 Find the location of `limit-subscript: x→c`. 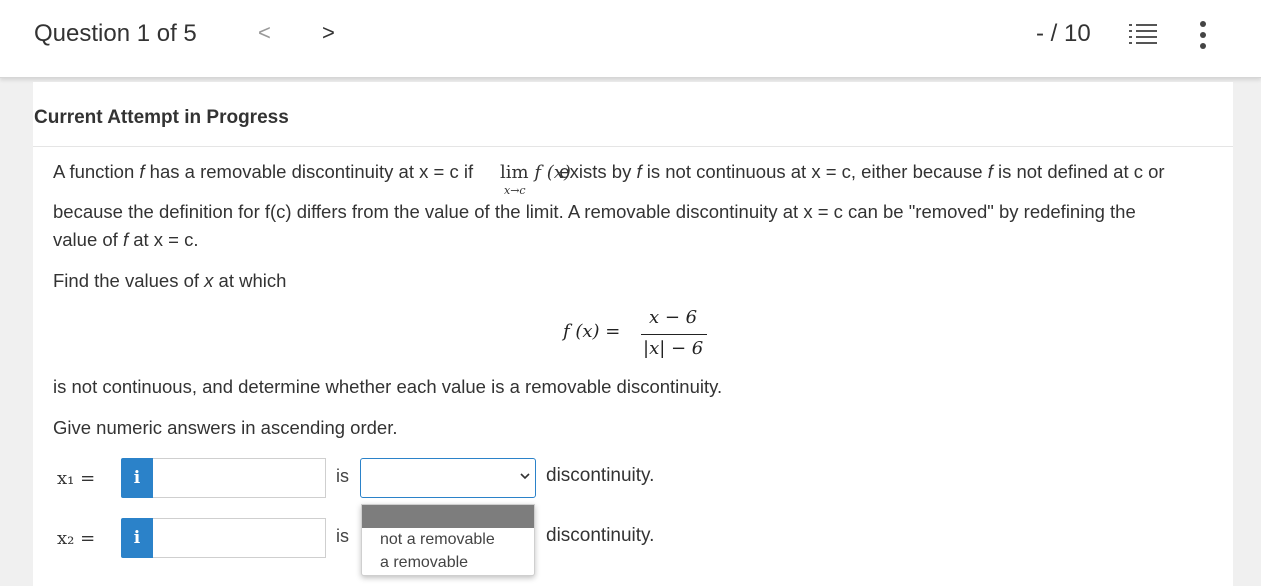

limit-subscript: x→c is located at coordinates (515, 190).